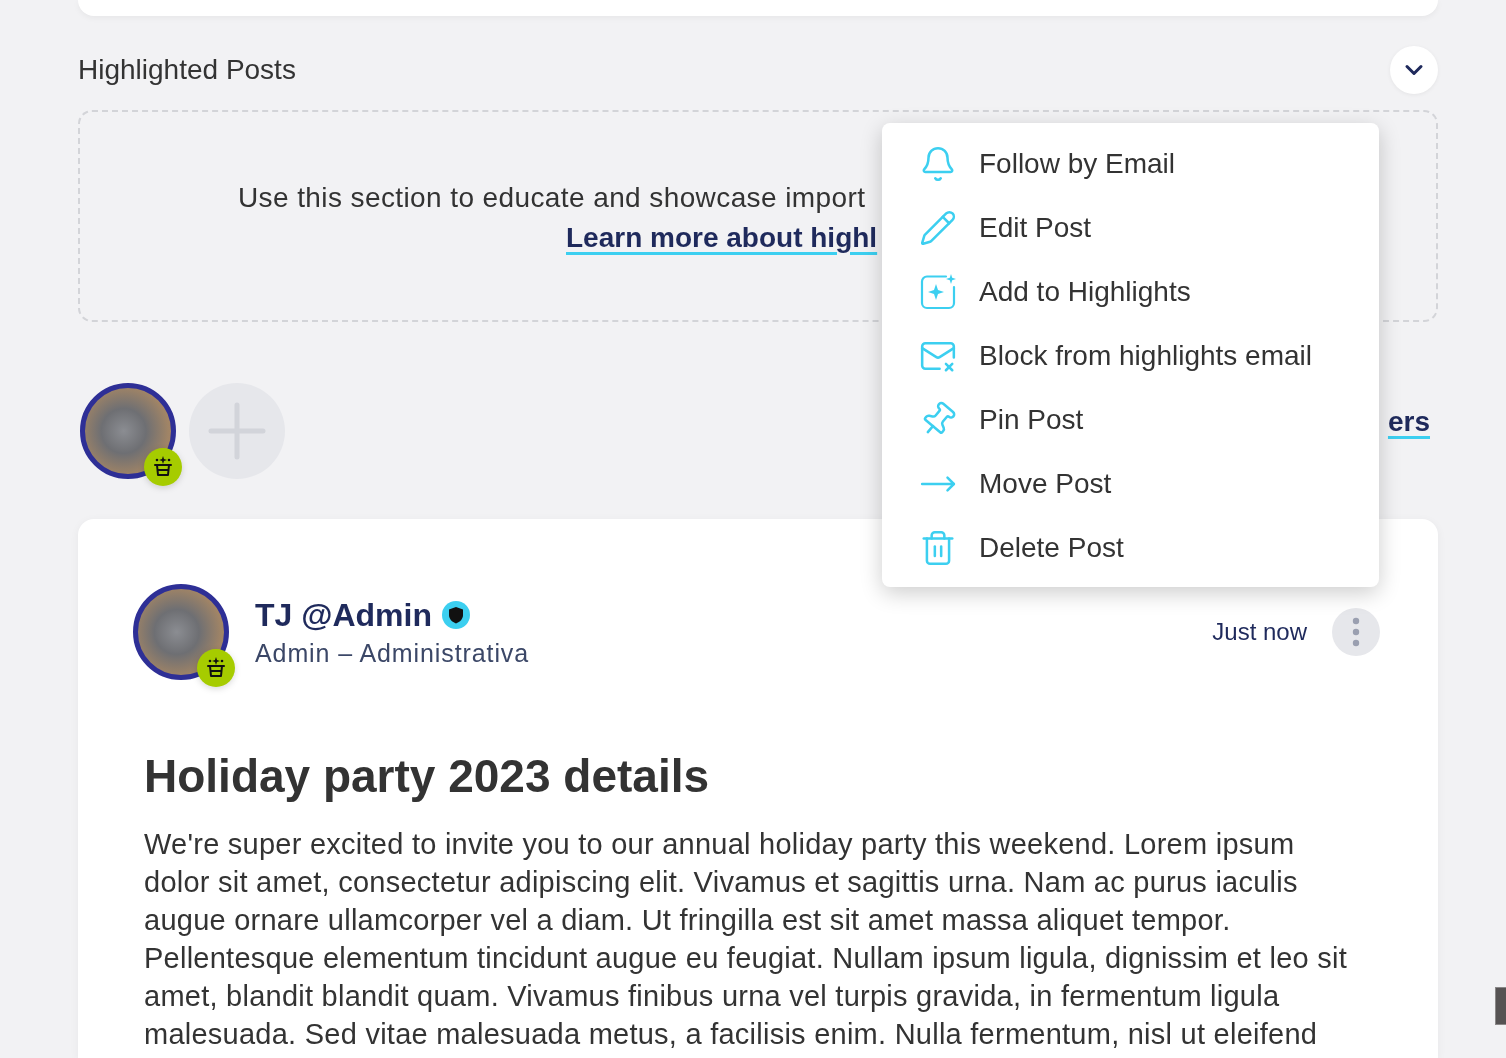 The image size is (1506, 1058). What do you see at coordinates (938, 228) in the screenshot?
I see `pencil-icon` at bounding box center [938, 228].